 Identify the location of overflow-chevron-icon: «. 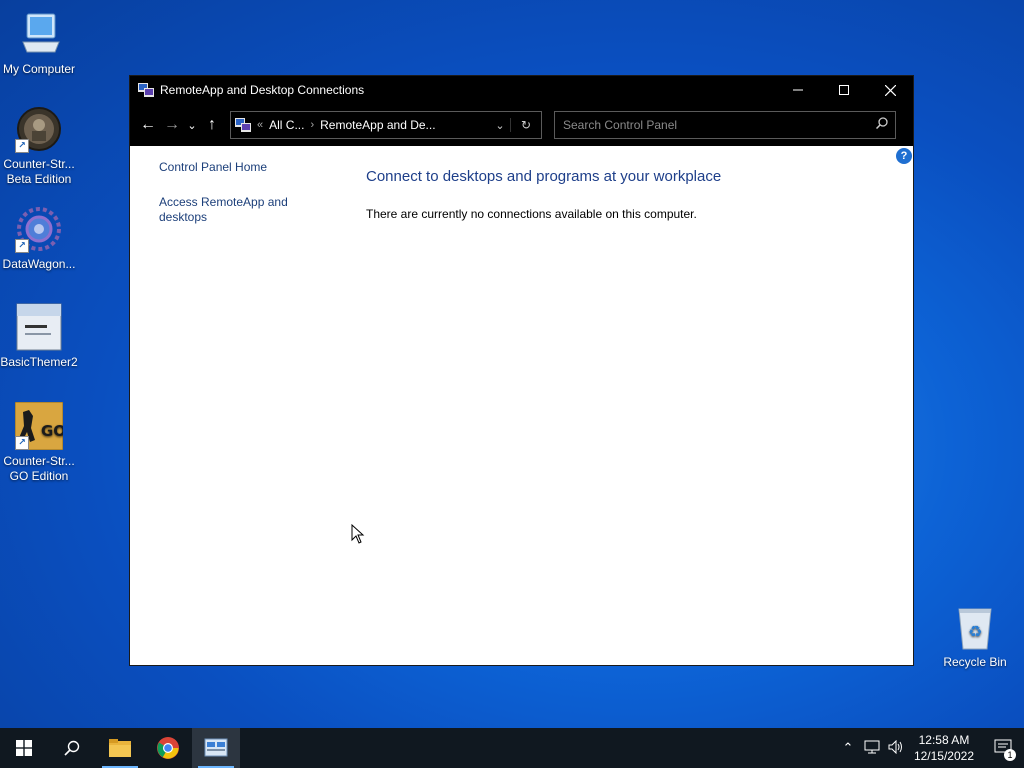
(260, 125).